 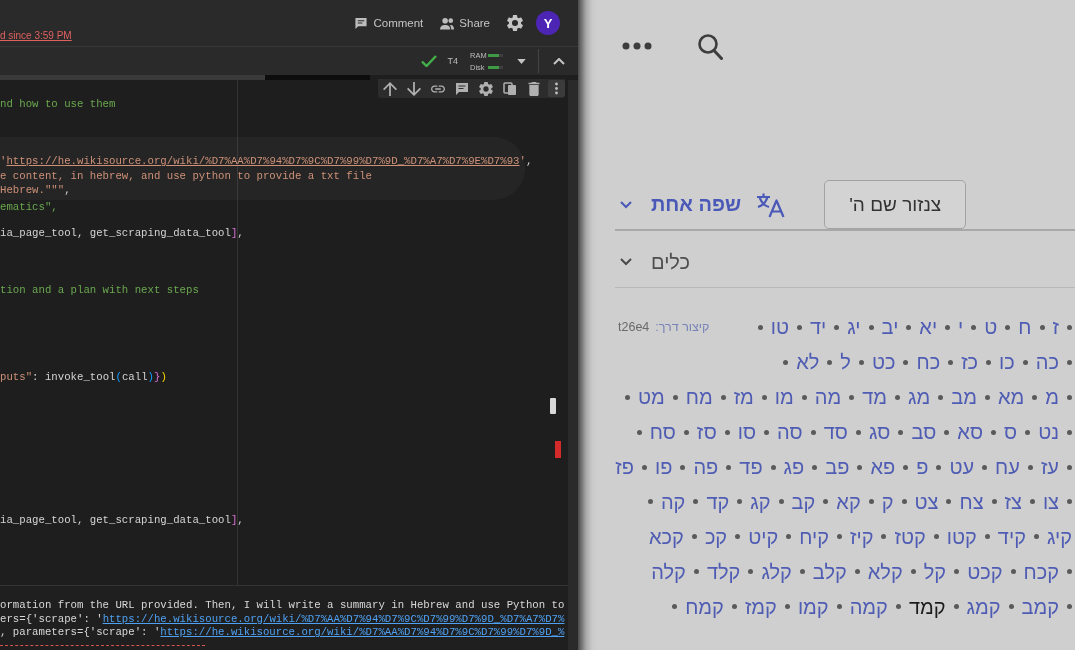 I want to click on chapter-link: קג, so click(x=760, y=501).